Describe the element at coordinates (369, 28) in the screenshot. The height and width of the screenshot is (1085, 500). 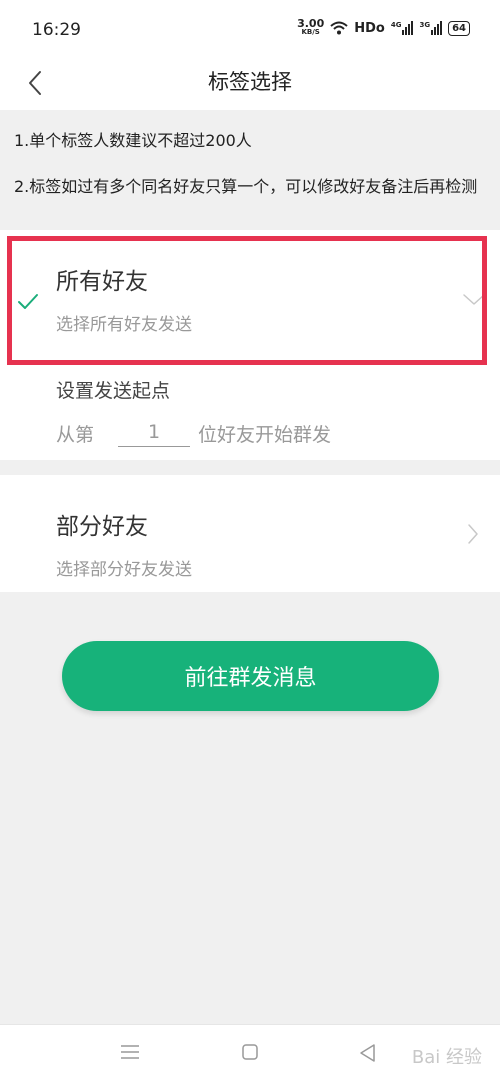
I see `hd-label: HDo` at that location.